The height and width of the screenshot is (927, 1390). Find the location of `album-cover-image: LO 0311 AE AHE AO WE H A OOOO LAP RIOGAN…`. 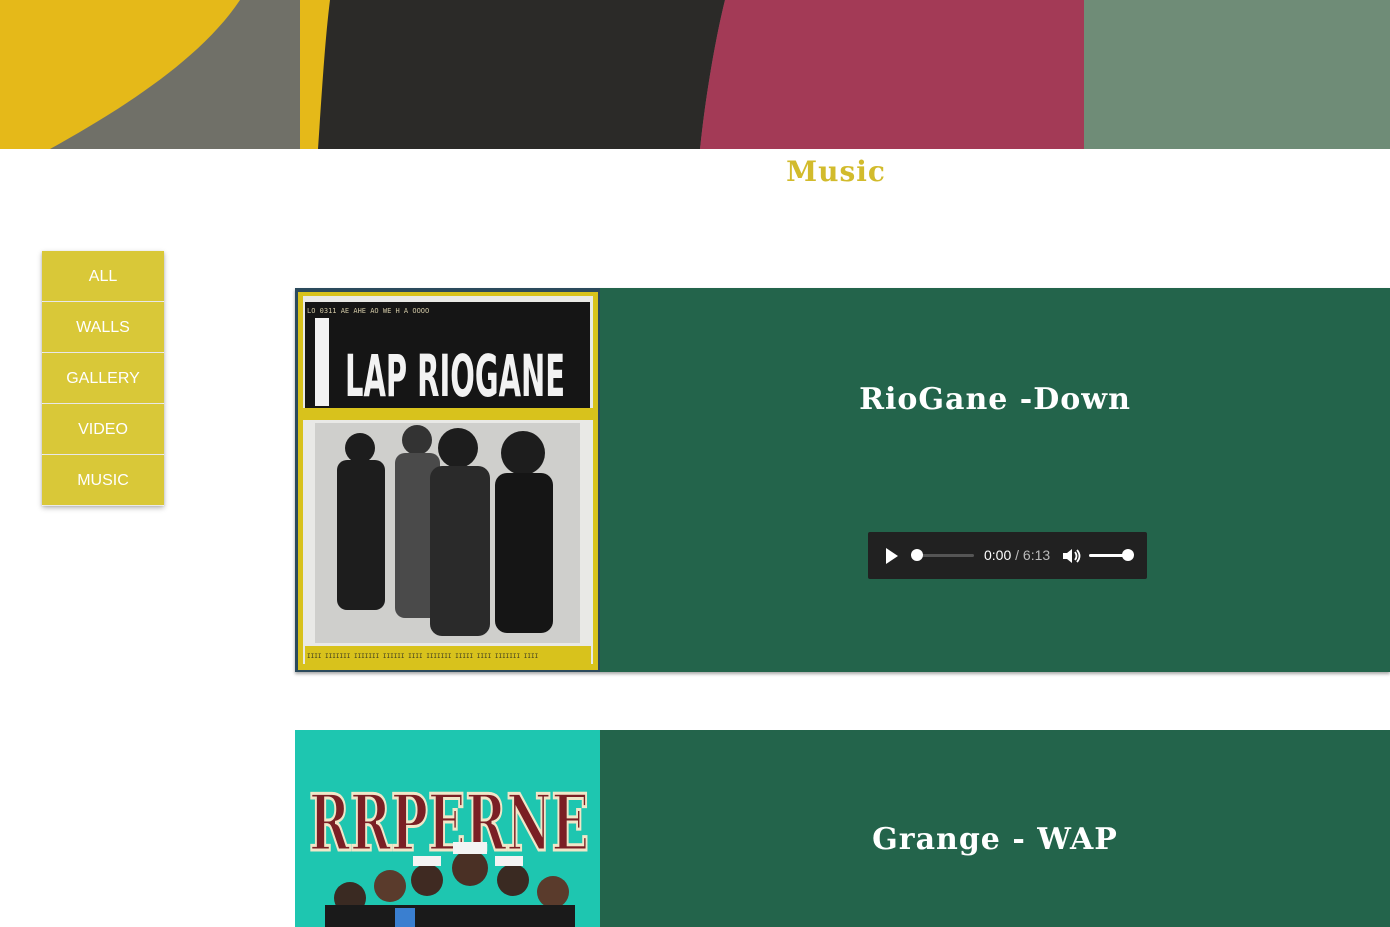

album-cover-image: LO 0311 AE AHE AO WE H A OOOO LAP RIOGAN… is located at coordinates (447, 480).